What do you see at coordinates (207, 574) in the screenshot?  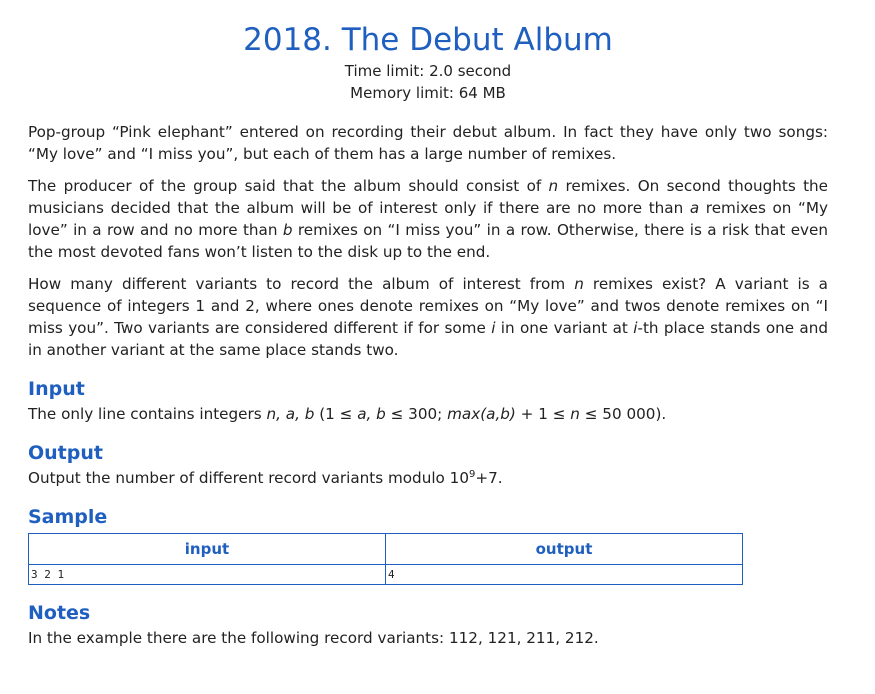 I see `sample-input-value: 3 2 1` at bounding box center [207, 574].